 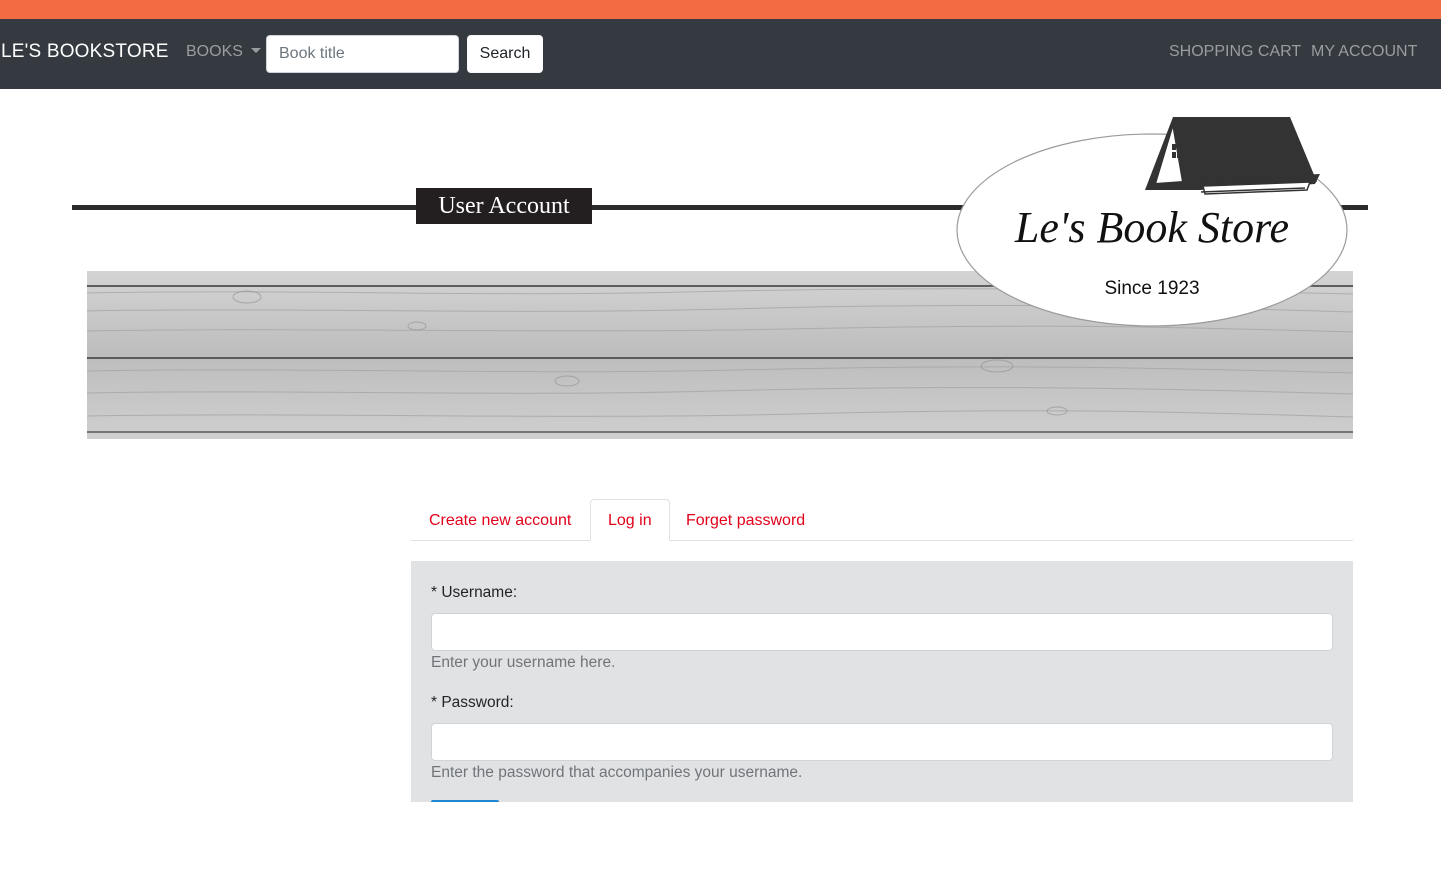 I want to click on books-dropdown-label: BOOKS, so click(x=214, y=51).